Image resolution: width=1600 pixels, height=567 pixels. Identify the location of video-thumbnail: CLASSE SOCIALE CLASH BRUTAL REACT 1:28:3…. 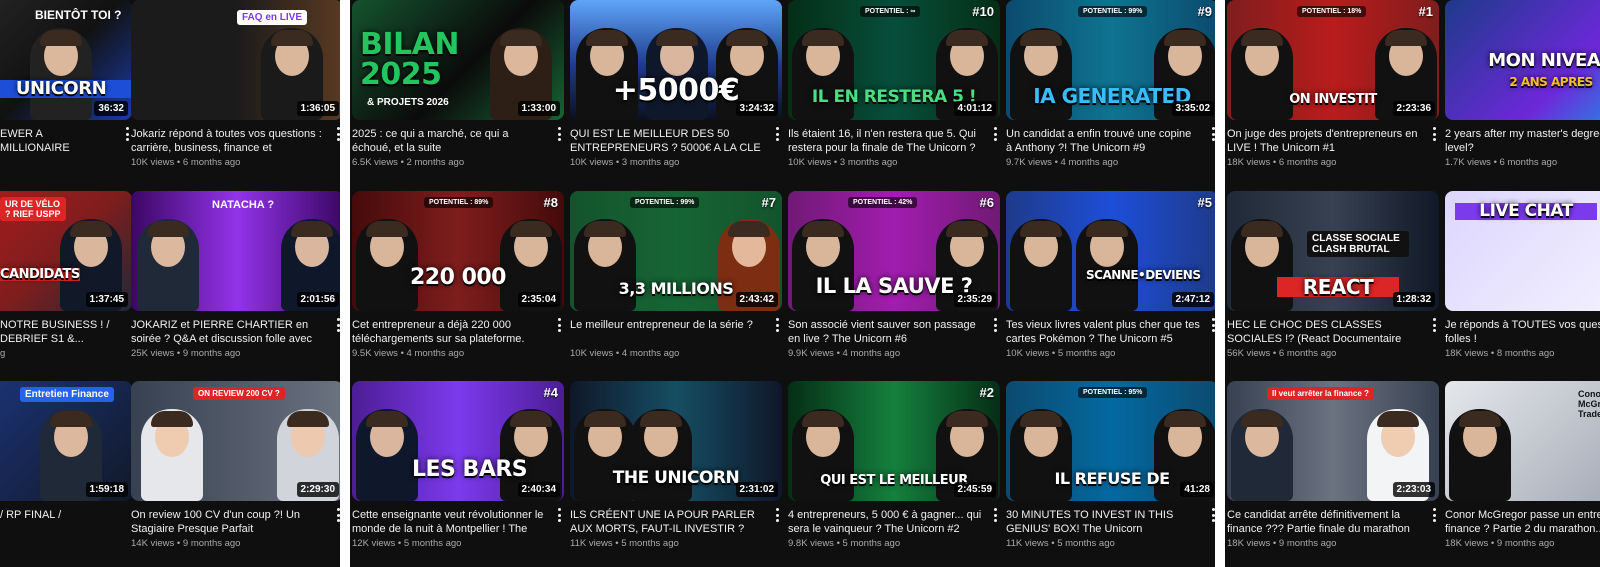
(1333, 251).